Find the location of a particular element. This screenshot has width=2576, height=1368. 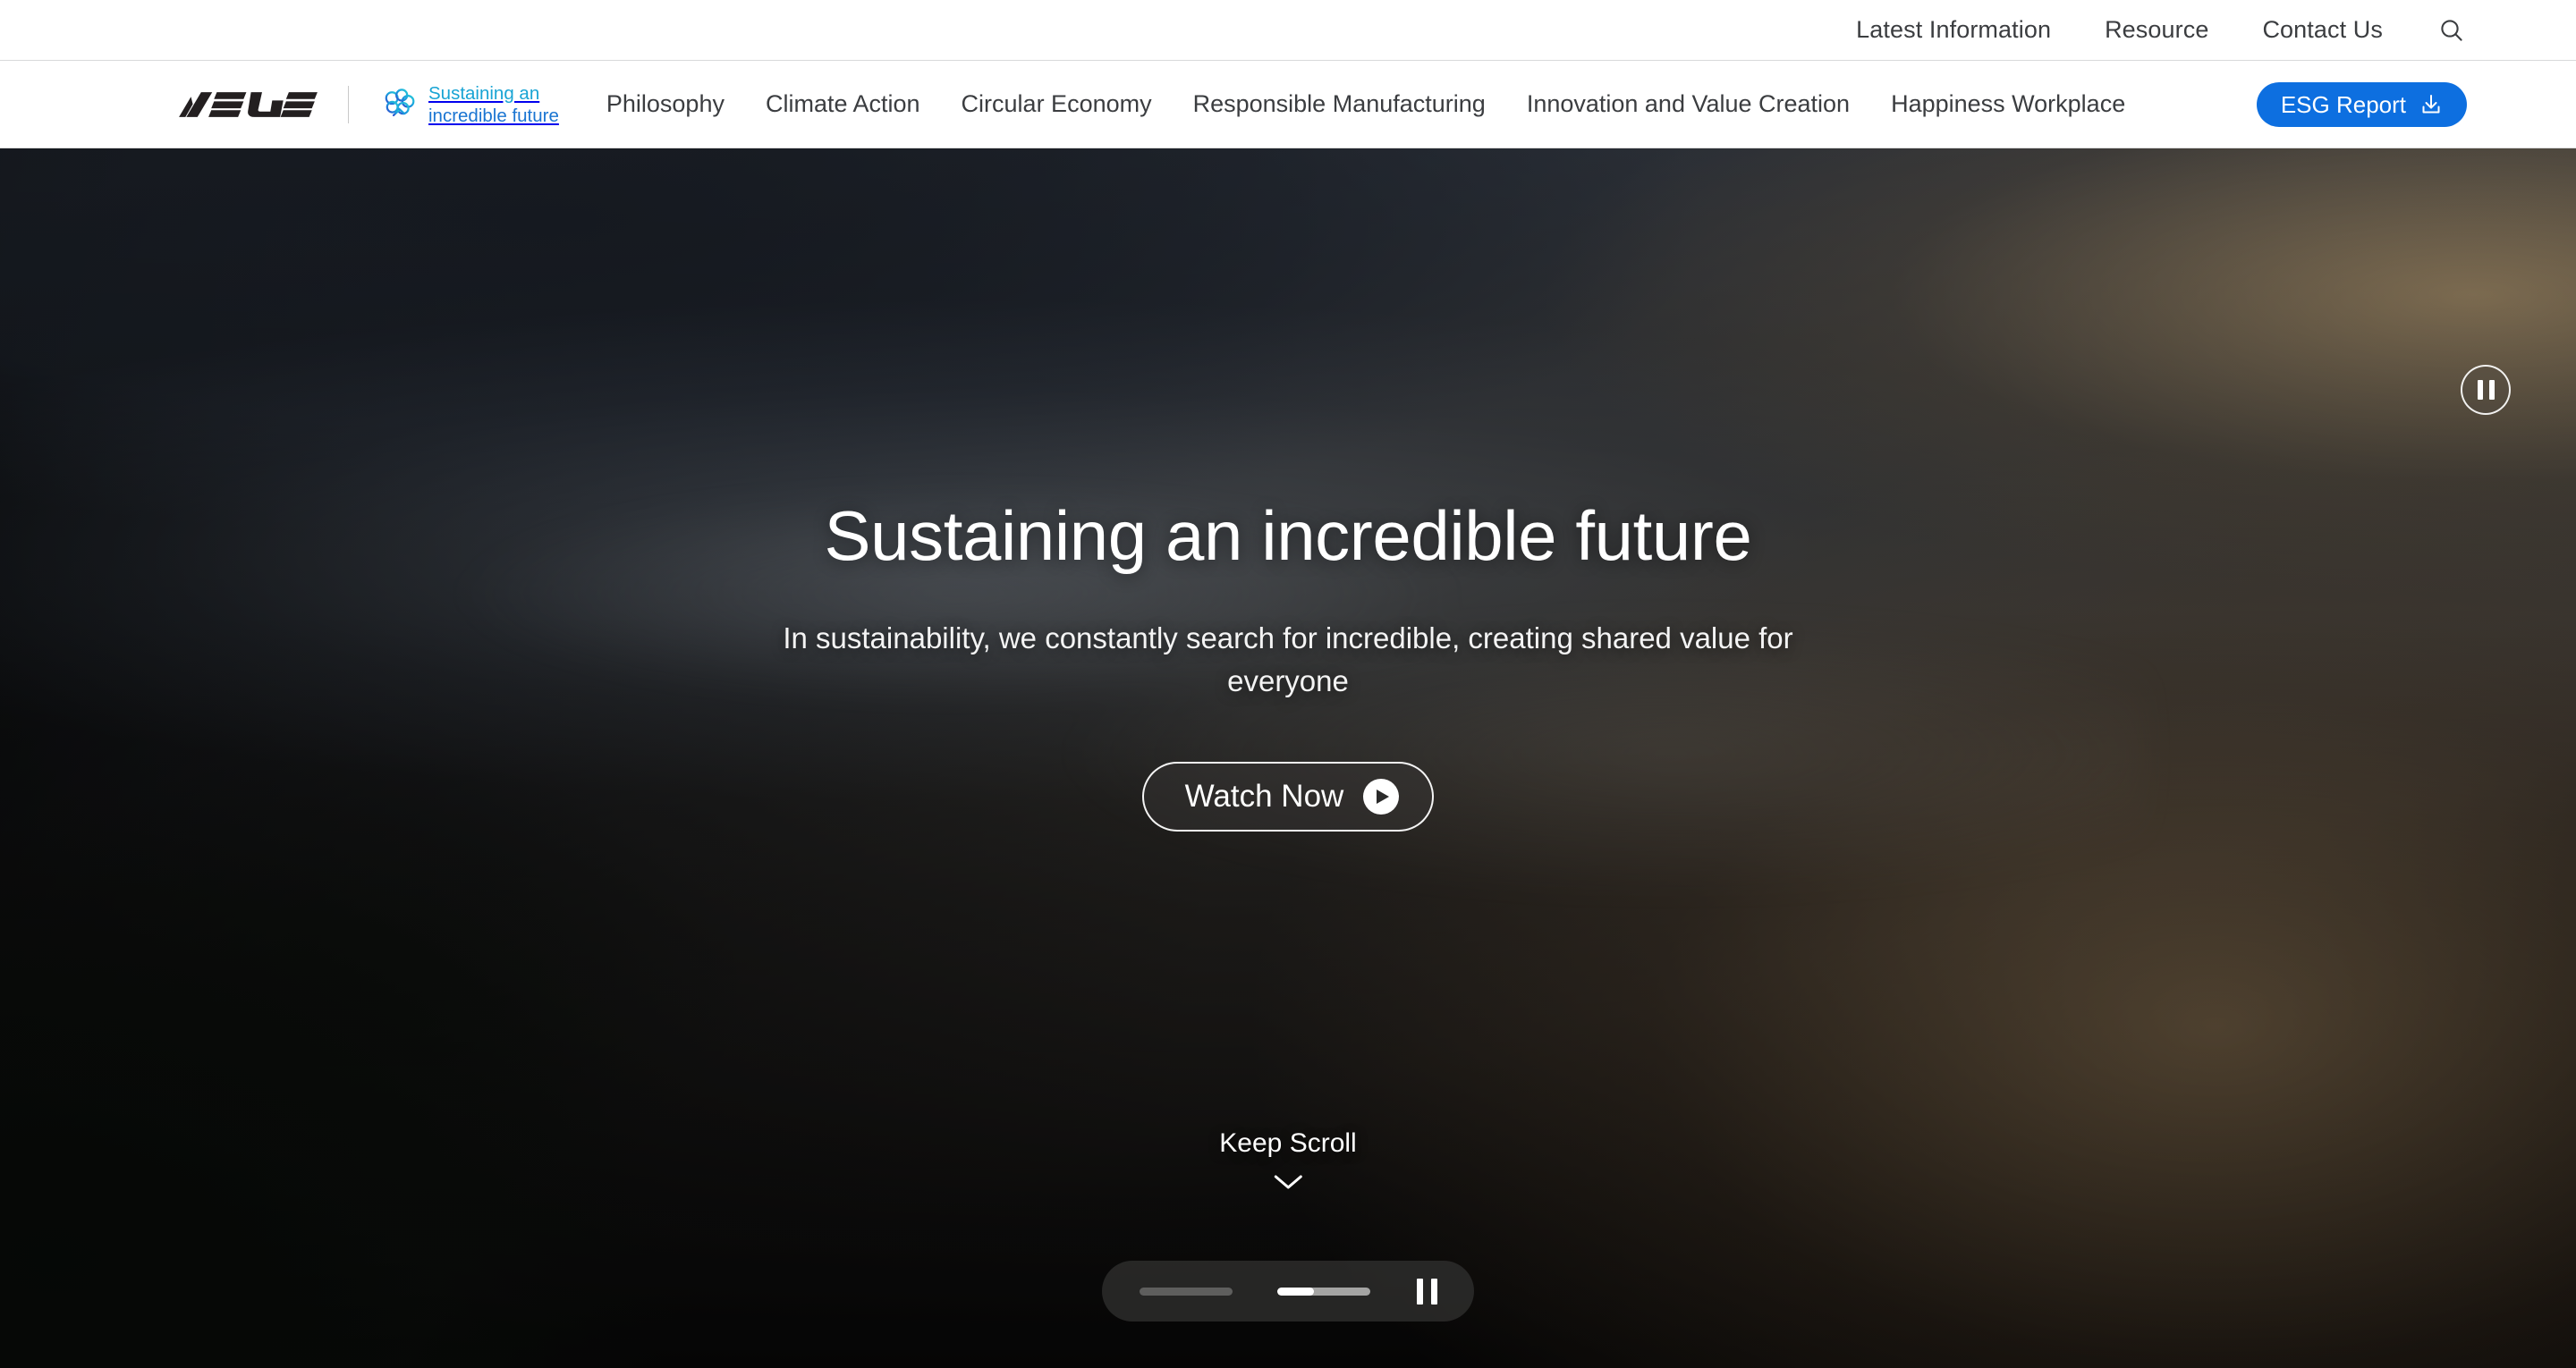

utility-link-latest-information: Latest Information is located at coordinates (1953, 30).